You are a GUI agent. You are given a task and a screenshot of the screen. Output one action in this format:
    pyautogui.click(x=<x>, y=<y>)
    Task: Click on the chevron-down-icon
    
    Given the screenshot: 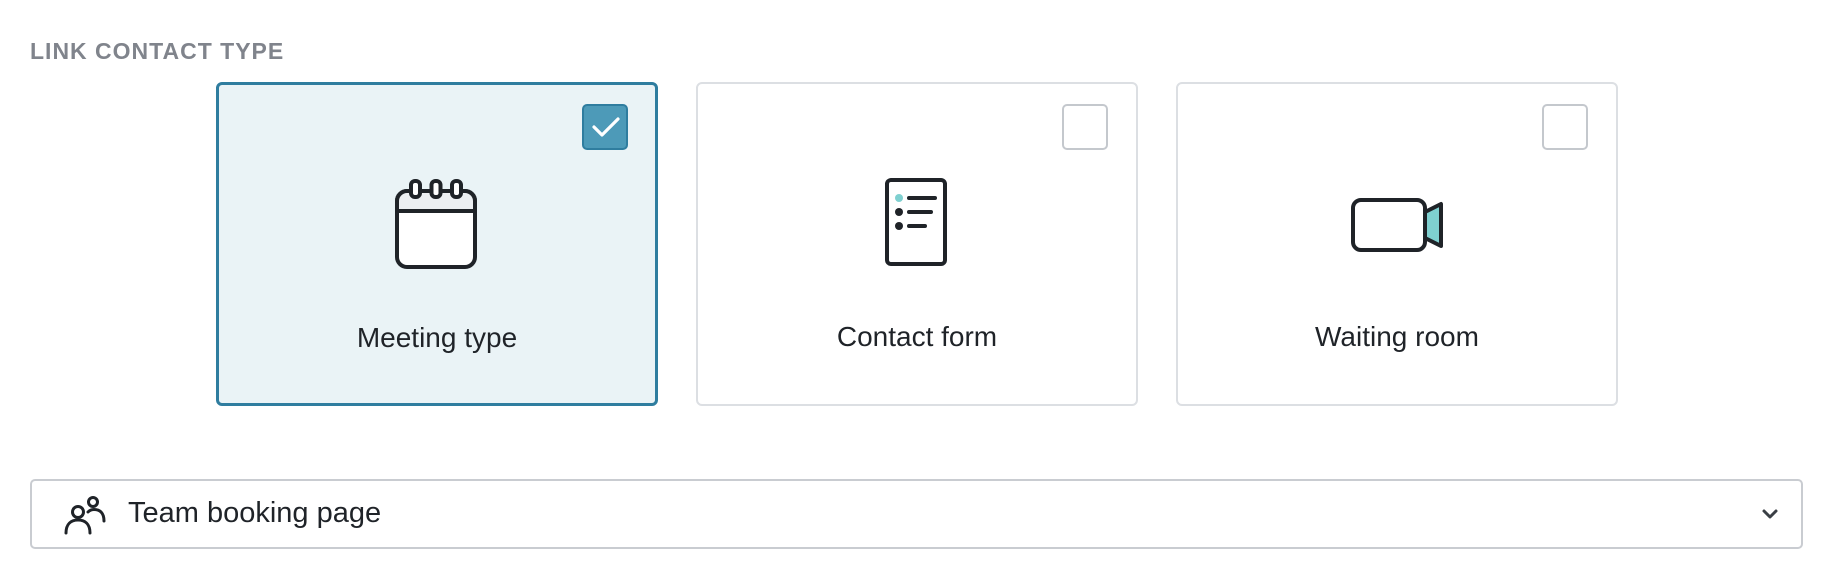 What is the action you would take?
    pyautogui.click(x=1770, y=514)
    